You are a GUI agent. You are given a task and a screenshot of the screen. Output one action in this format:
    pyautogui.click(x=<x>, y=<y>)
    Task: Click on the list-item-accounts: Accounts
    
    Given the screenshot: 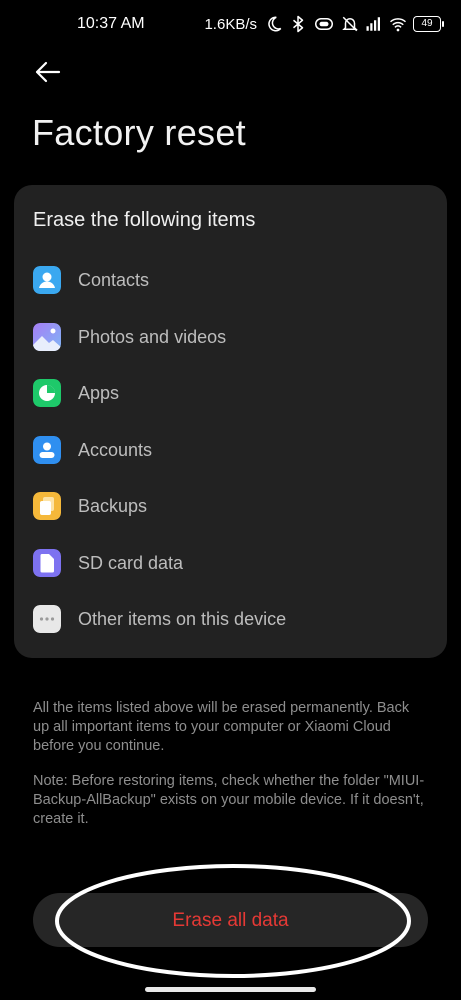 What is the action you would take?
    pyautogui.click(x=230, y=450)
    